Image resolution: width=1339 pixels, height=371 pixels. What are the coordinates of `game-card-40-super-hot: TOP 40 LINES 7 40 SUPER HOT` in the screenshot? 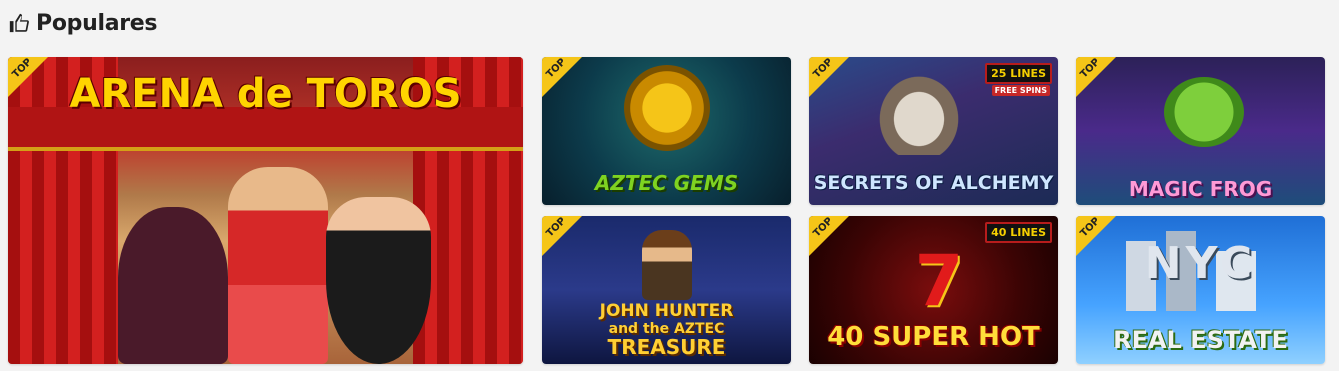 It's located at (933, 290).